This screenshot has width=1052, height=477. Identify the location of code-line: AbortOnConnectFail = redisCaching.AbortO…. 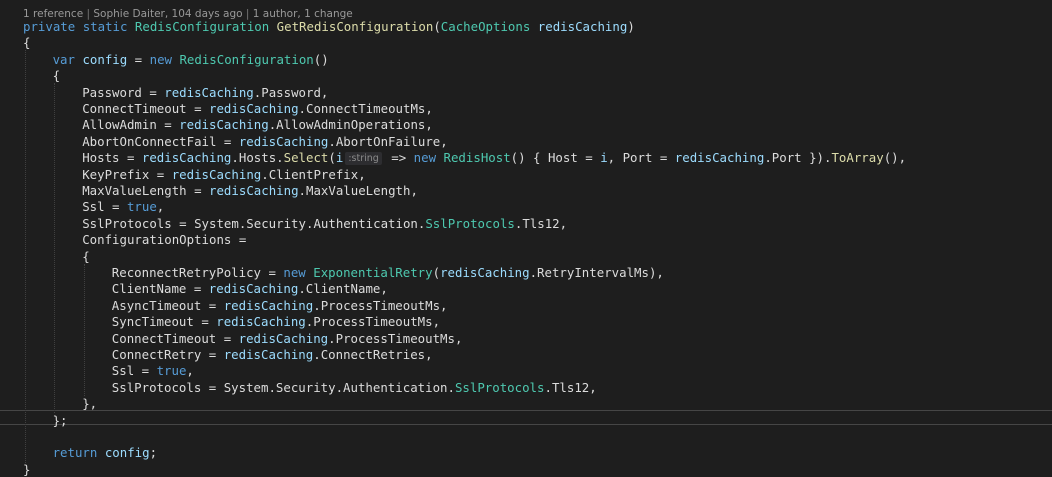
(265, 142).